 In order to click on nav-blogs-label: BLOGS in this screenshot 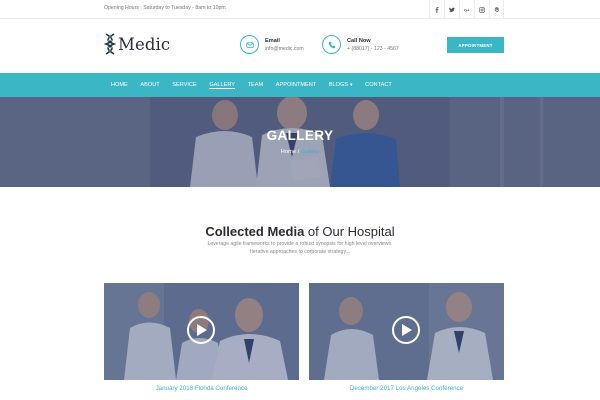, I will do `click(338, 85)`.